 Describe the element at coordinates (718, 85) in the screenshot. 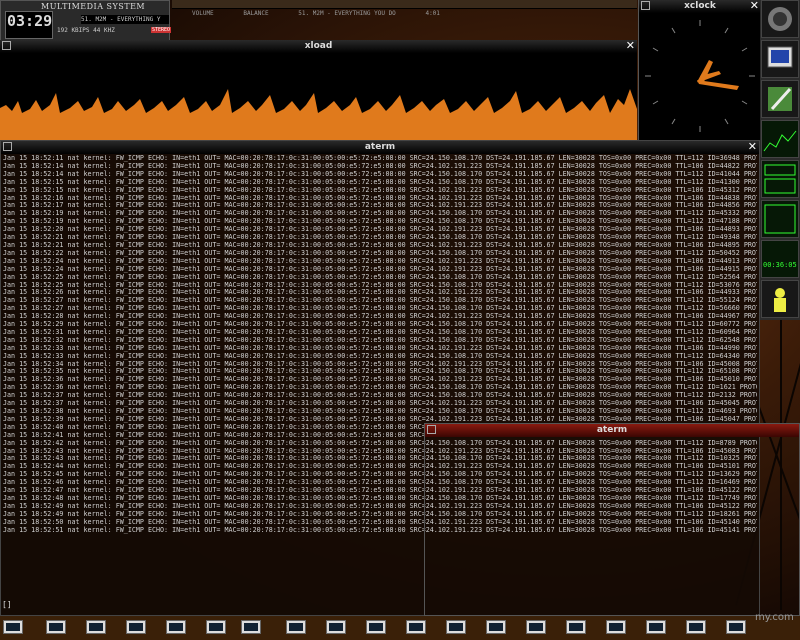

I see `second-hand` at that location.